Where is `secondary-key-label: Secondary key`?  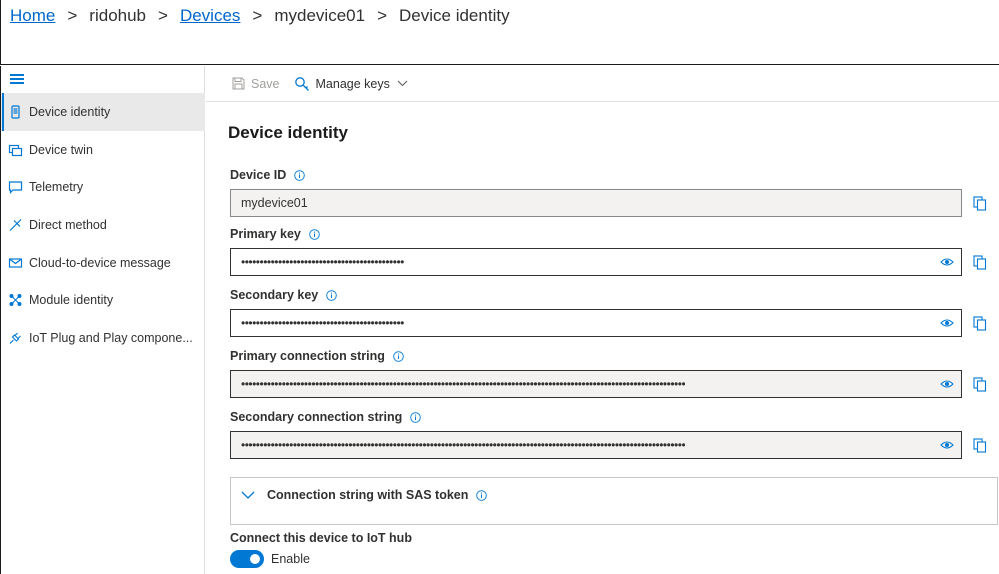
secondary-key-label: Secondary key is located at coordinates (284, 295).